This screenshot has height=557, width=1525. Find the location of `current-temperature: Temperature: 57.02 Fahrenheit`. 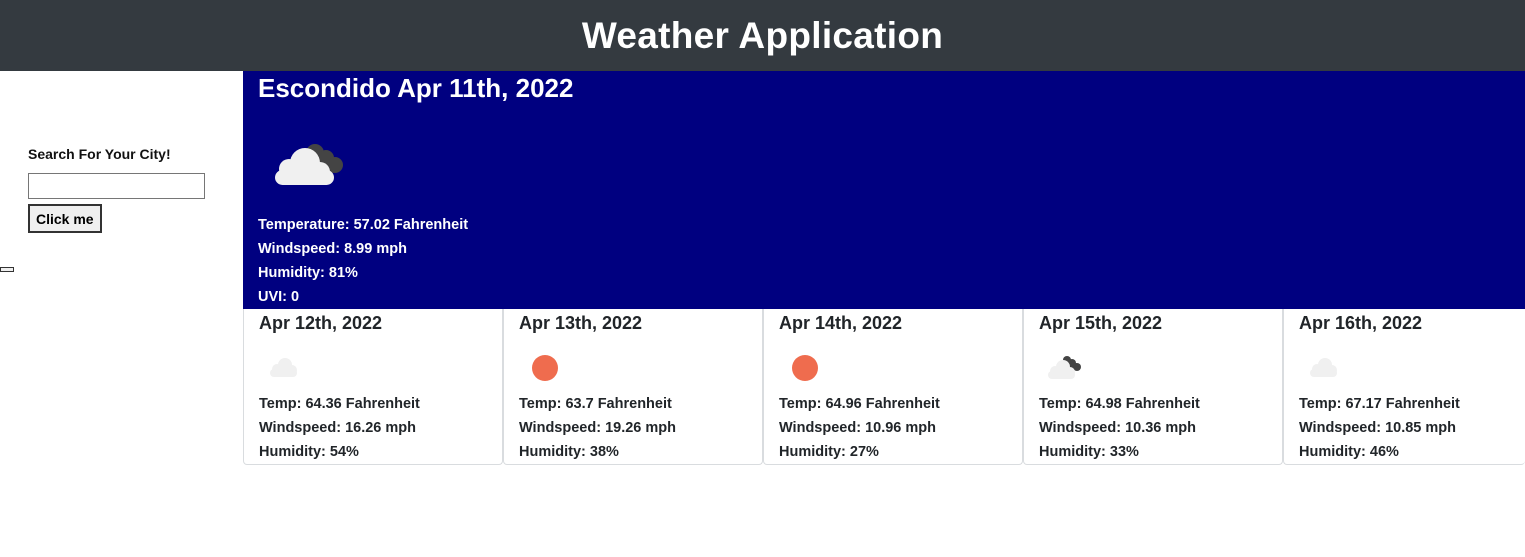

current-temperature: Temperature: 57.02 Fahrenheit is located at coordinates (363, 225).